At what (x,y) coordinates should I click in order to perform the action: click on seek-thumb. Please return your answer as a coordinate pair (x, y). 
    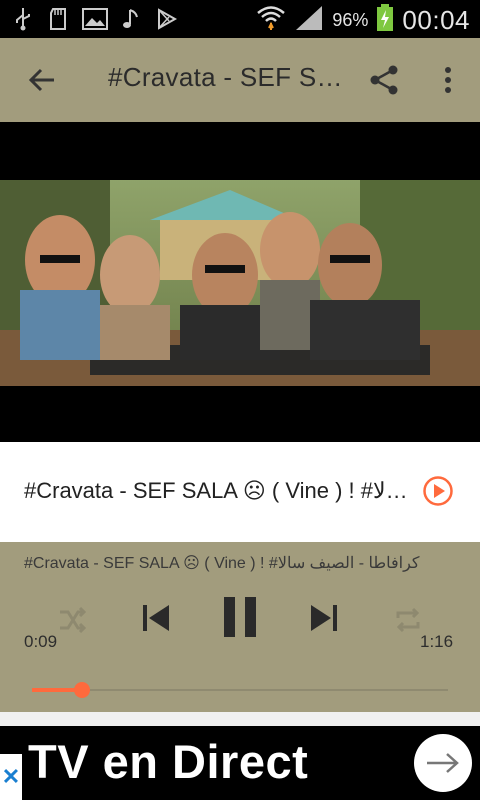
    Looking at the image, I should click on (81, 690).